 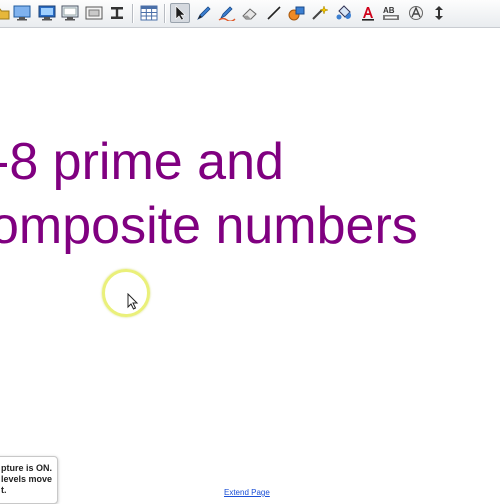 What do you see at coordinates (70, 13) in the screenshot?
I see `monitor-blank-icon` at bounding box center [70, 13].